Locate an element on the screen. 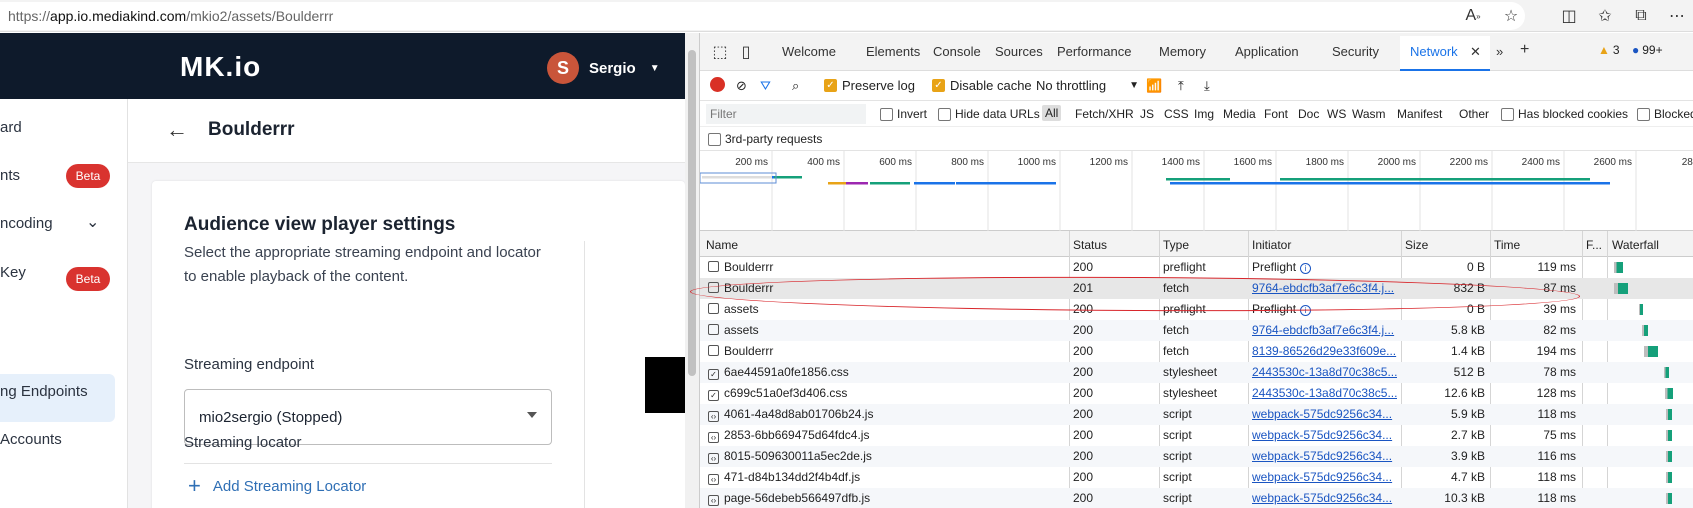 This screenshot has width=1693, height=508. column-size: Size is located at coordinates (1416, 245).